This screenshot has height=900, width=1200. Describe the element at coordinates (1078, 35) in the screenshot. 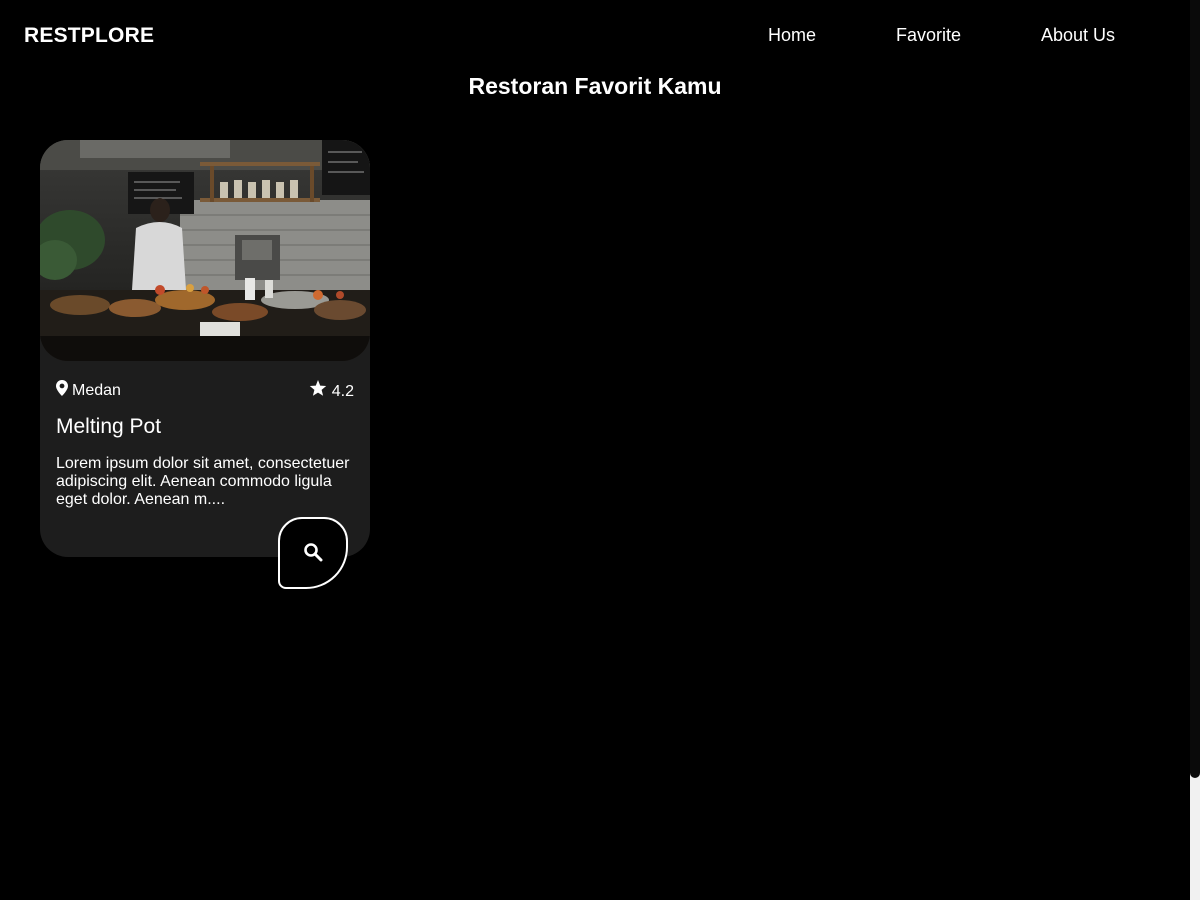

I see `nav-link-about-us: About Us` at that location.